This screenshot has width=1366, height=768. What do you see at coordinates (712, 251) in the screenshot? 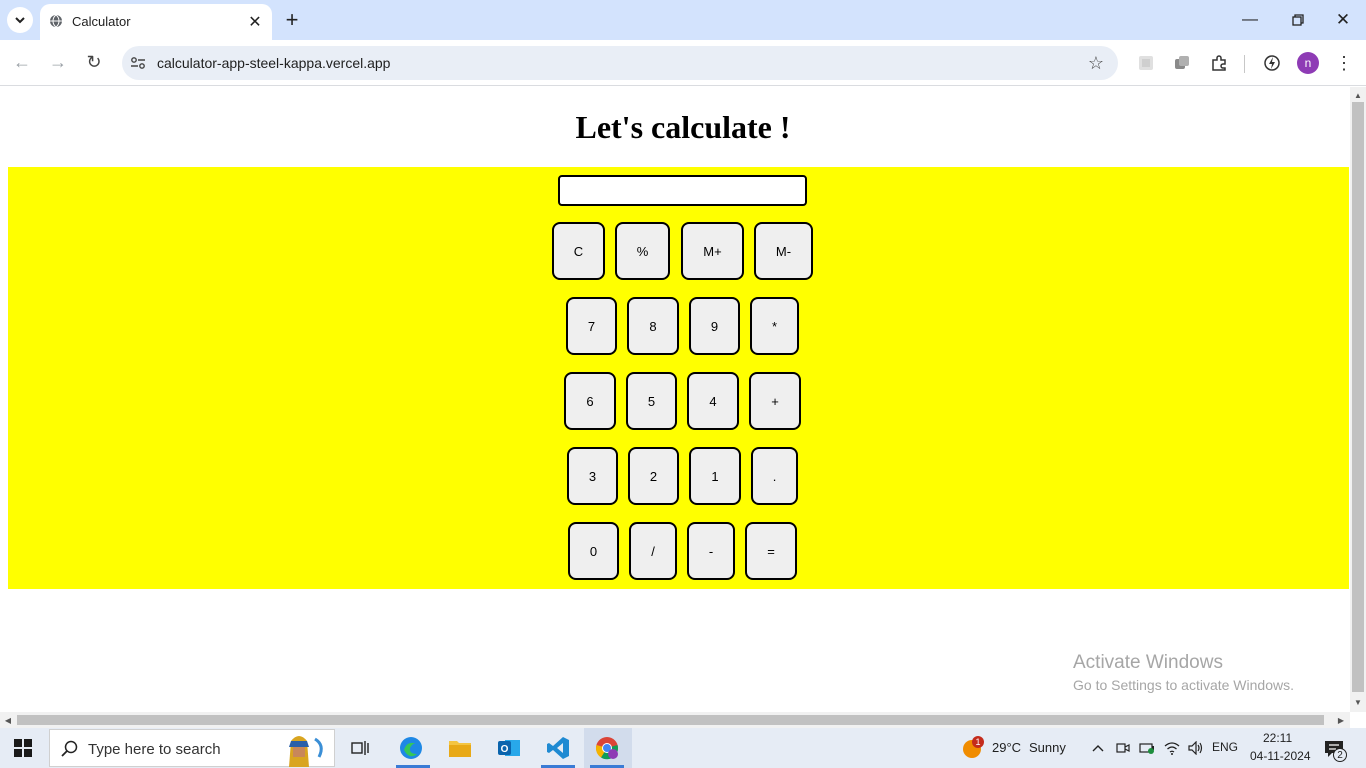
I see `key-memory-plus: M+` at bounding box center [712, 251].